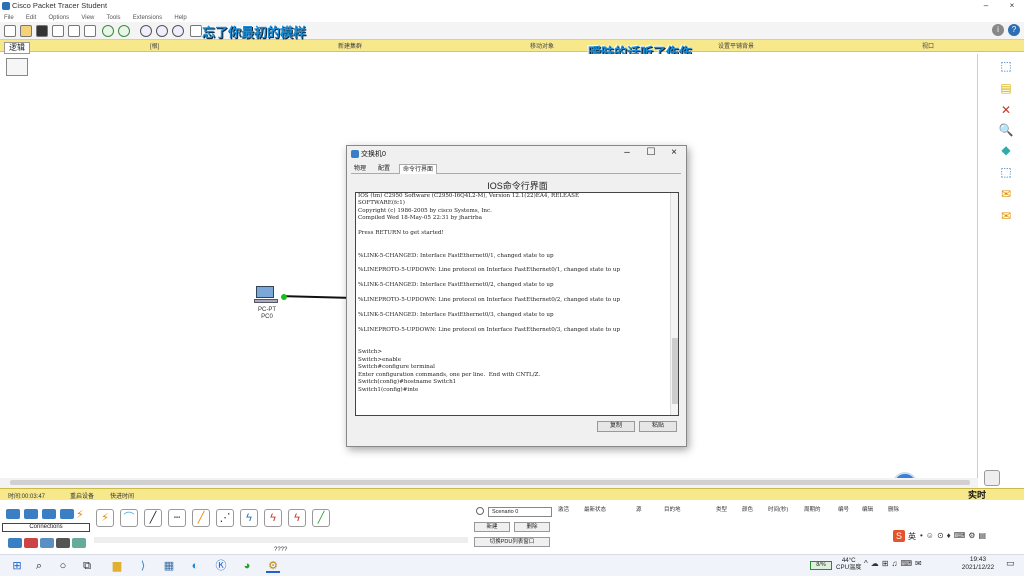  Describe the element at coordinates (512, 542) in the screenshot. I see `toggle-pdu-list-button: 切换PDU列表窗口` at that location.